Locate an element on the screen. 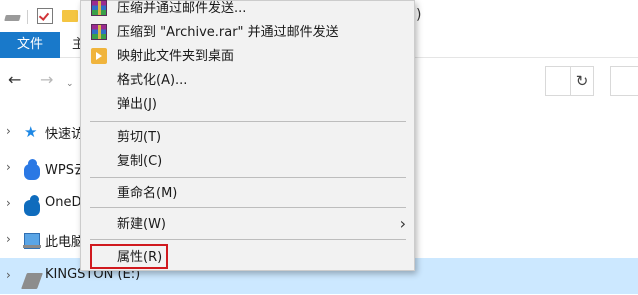  menu-item-new: 新建(W) › is located at coordinates (247, 224).